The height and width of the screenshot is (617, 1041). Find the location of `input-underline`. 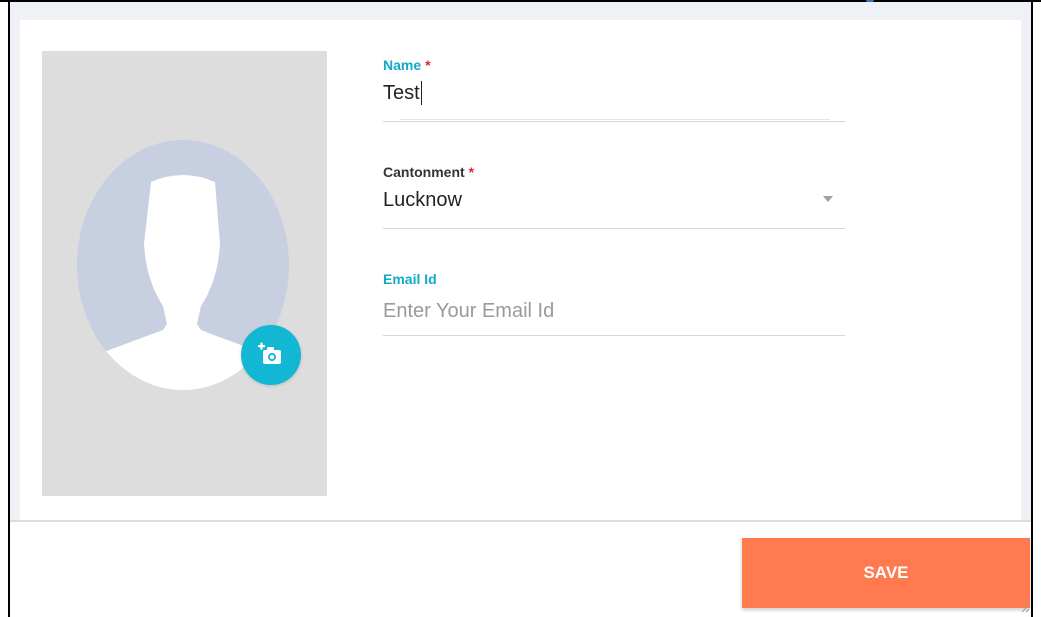

input-underline is located at coordinates (615, 119).